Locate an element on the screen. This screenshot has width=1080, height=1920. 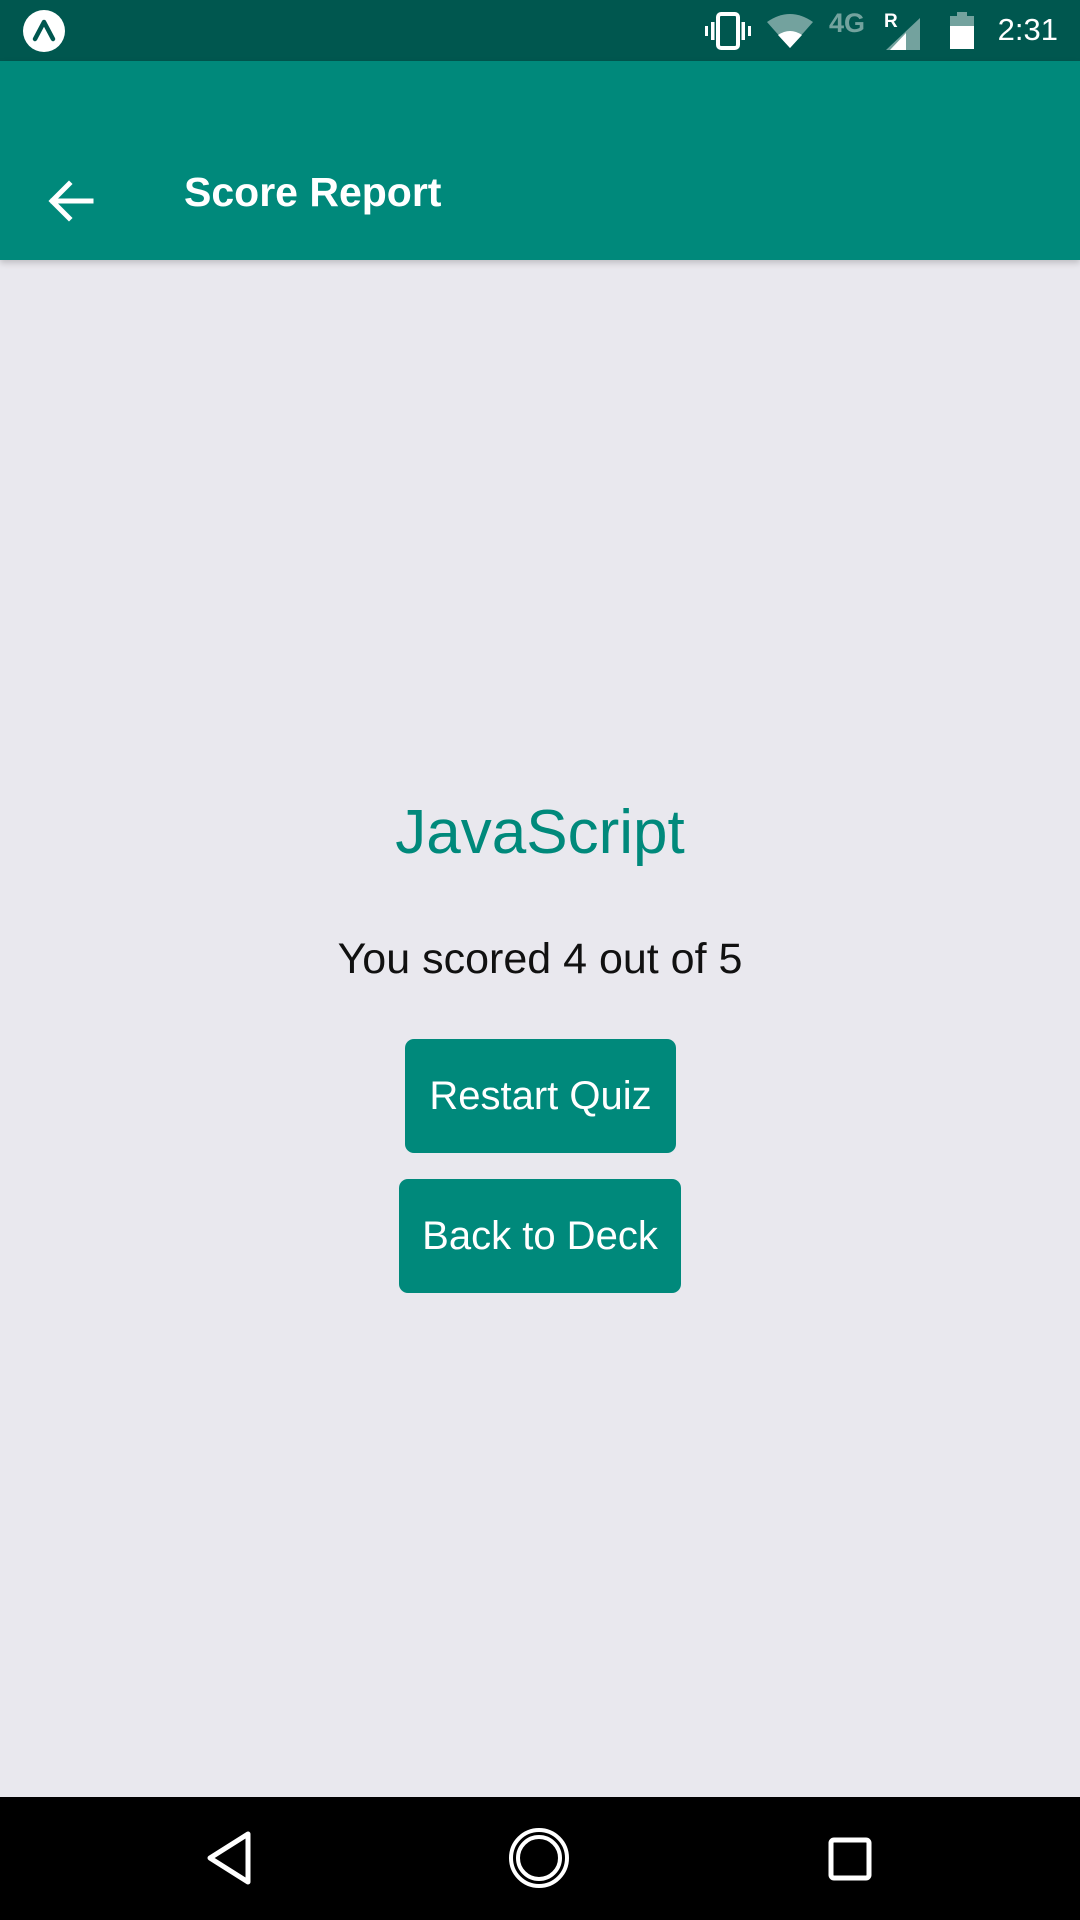
nav-home-button is located at coordinates (539, 1858).